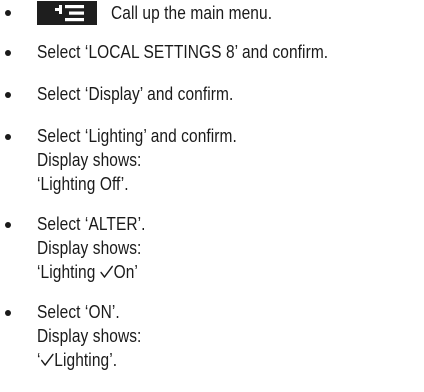 The width and height of the screenshot is (424, 392). I want to click on step-text: Select ‘Lighting’ and confirm., so click(137, 136).